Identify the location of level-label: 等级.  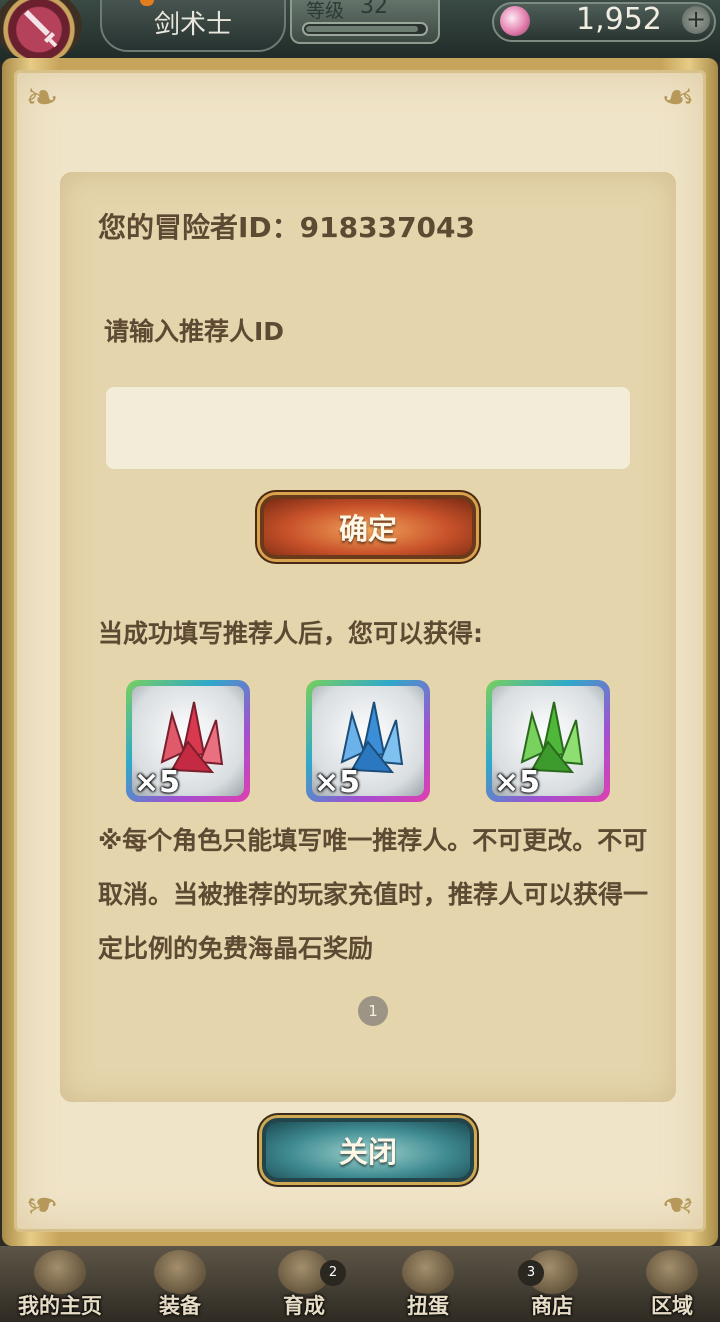
(325, 11).